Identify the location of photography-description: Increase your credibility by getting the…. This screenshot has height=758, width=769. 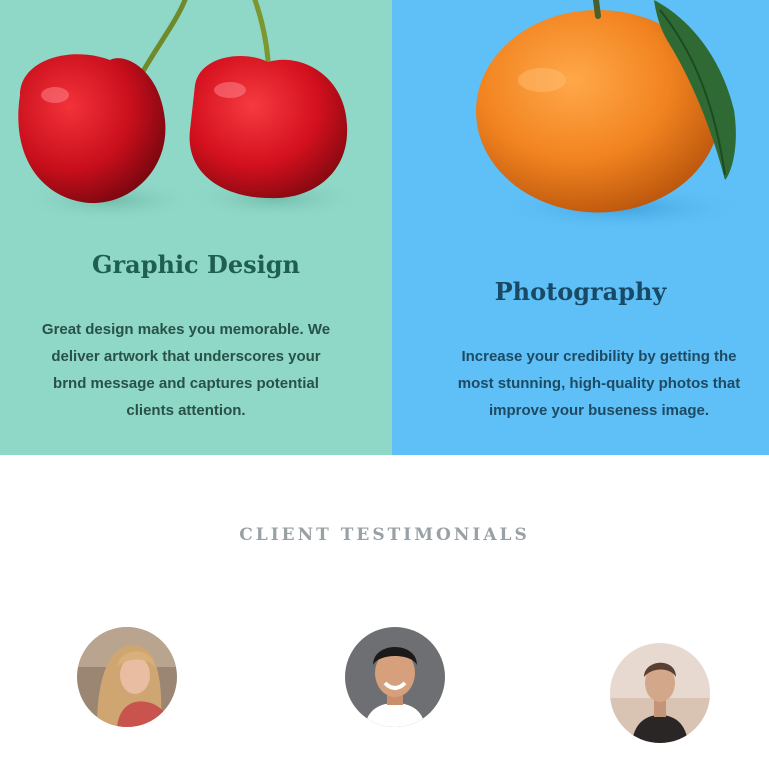
(599, 383).